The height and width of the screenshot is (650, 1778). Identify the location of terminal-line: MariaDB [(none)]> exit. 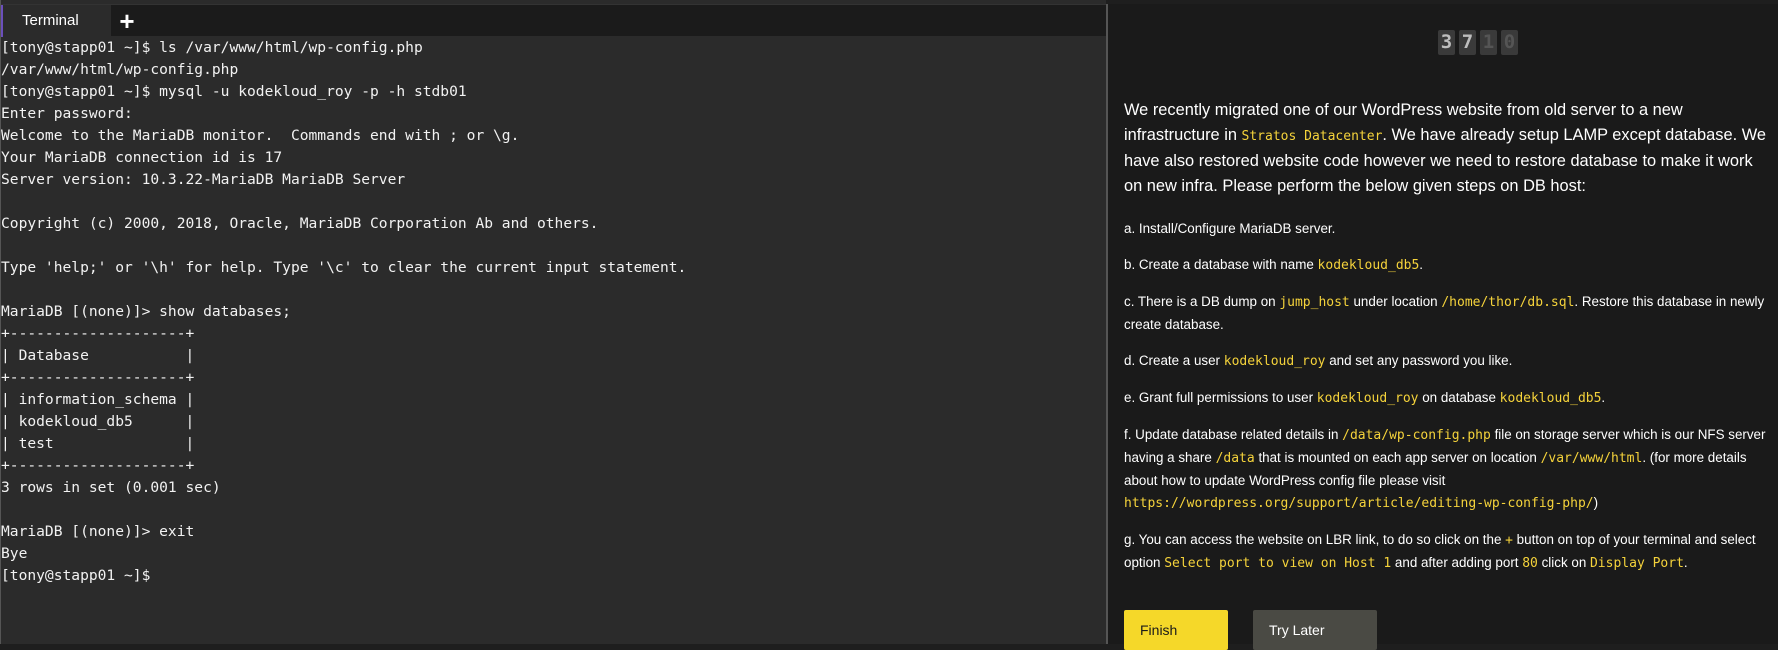
(98, 531).